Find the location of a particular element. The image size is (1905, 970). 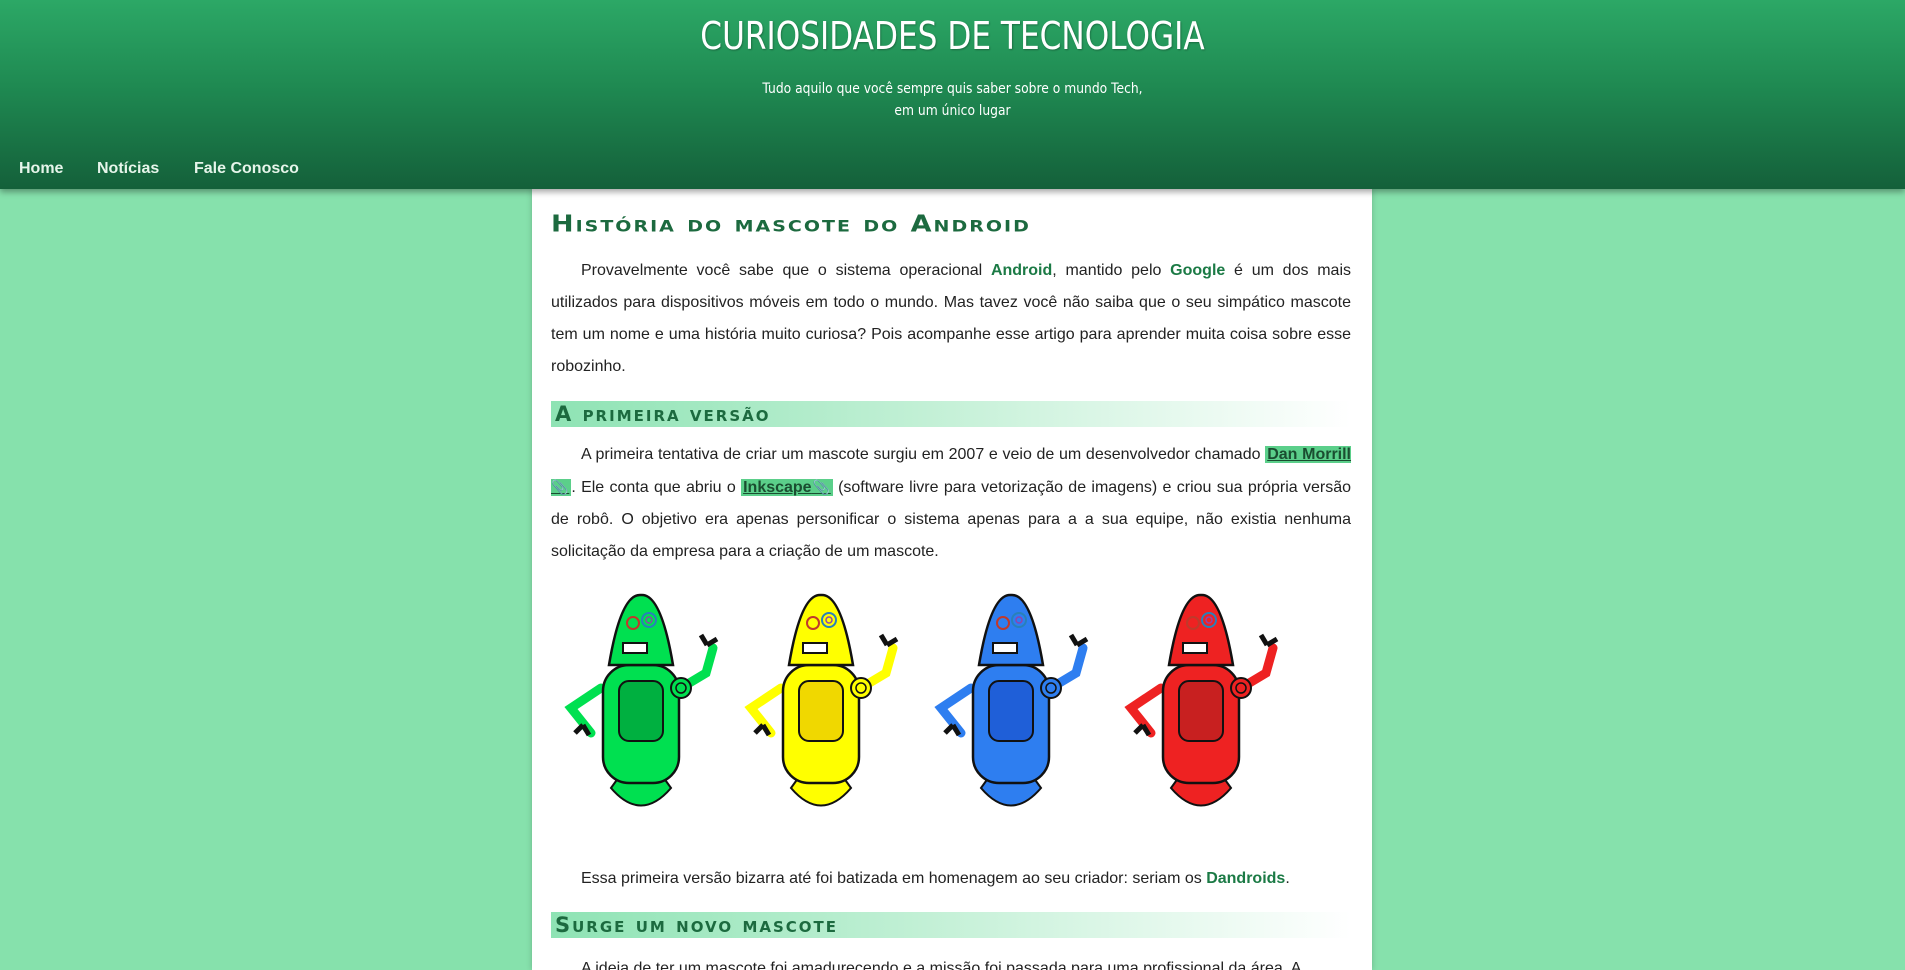

link-inkscape: Inkscape📎 is located at coordinates (787, 487).